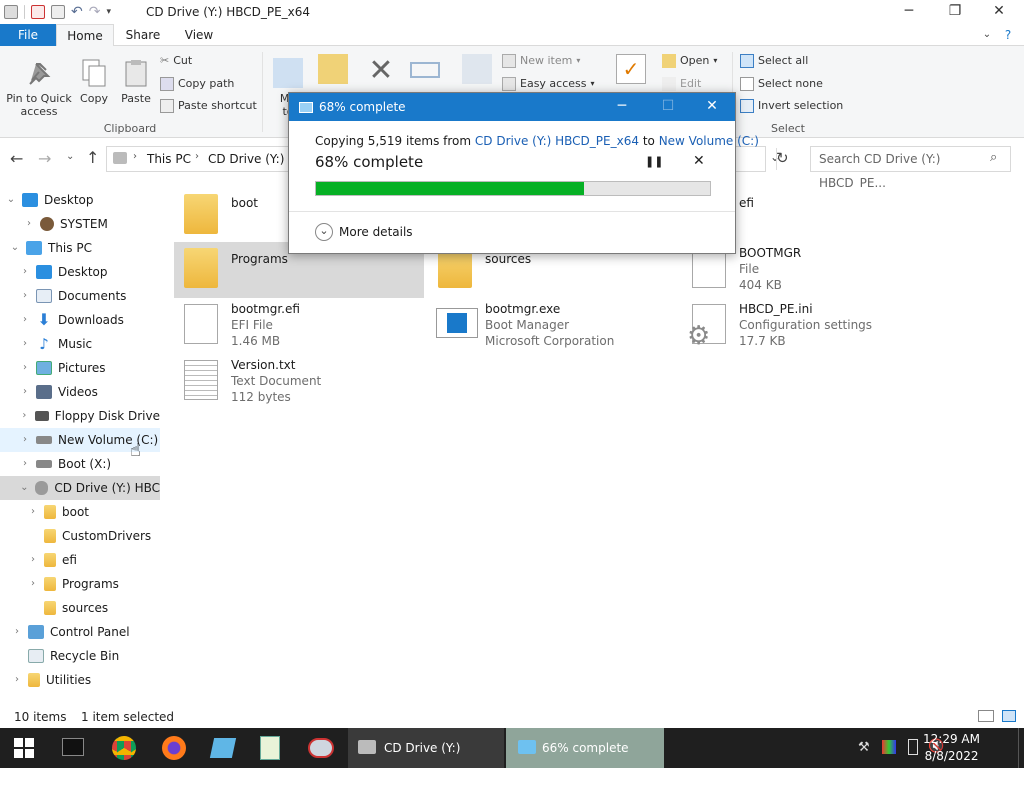 The image size is (1024, 808). I want to click on network-icon: ⚒, so click(864, 747).